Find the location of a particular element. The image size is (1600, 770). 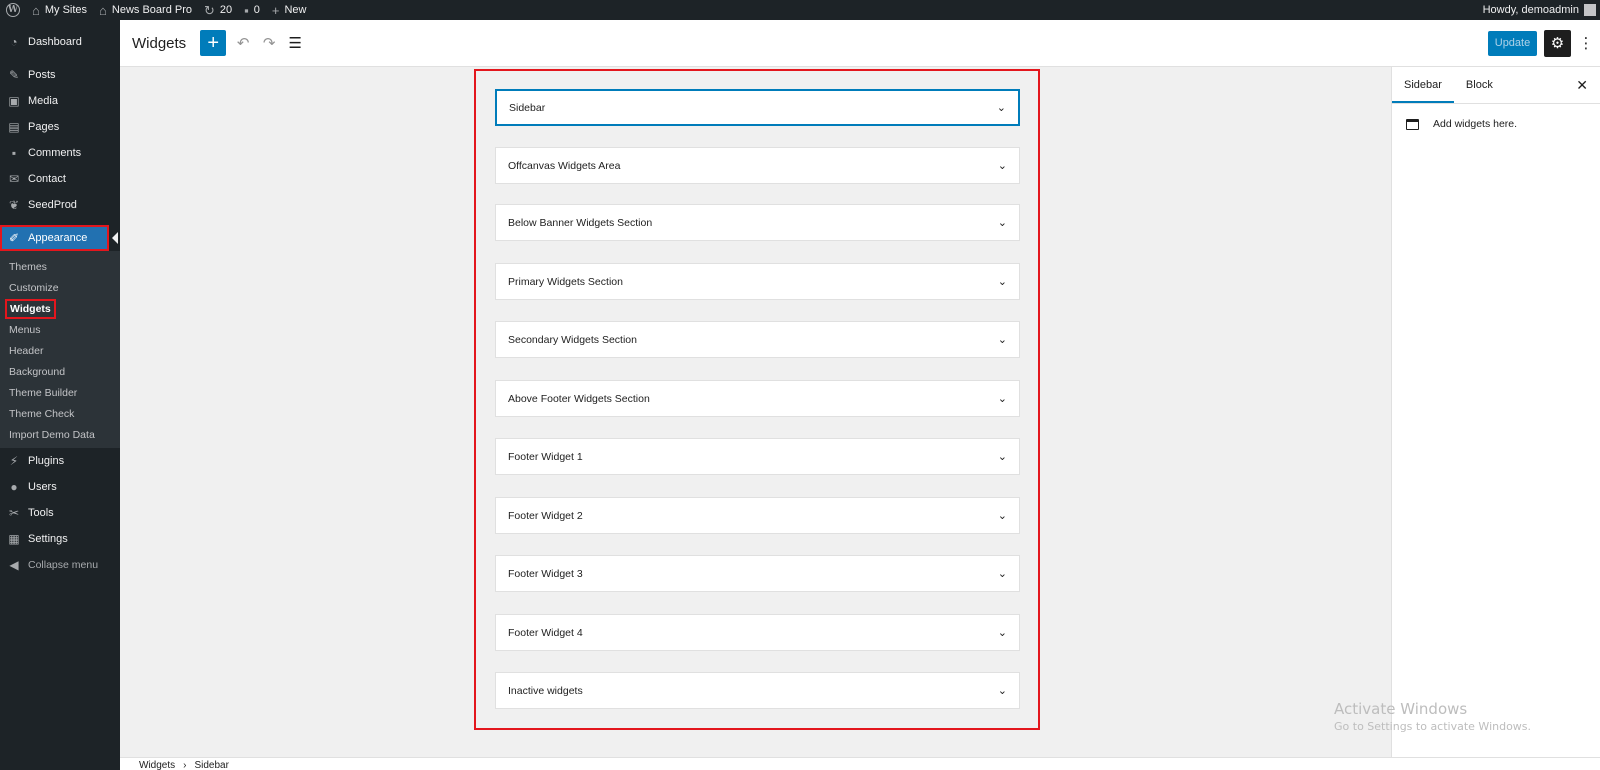

submenu-item-themes: Themes is located at coordinates (60, 266).